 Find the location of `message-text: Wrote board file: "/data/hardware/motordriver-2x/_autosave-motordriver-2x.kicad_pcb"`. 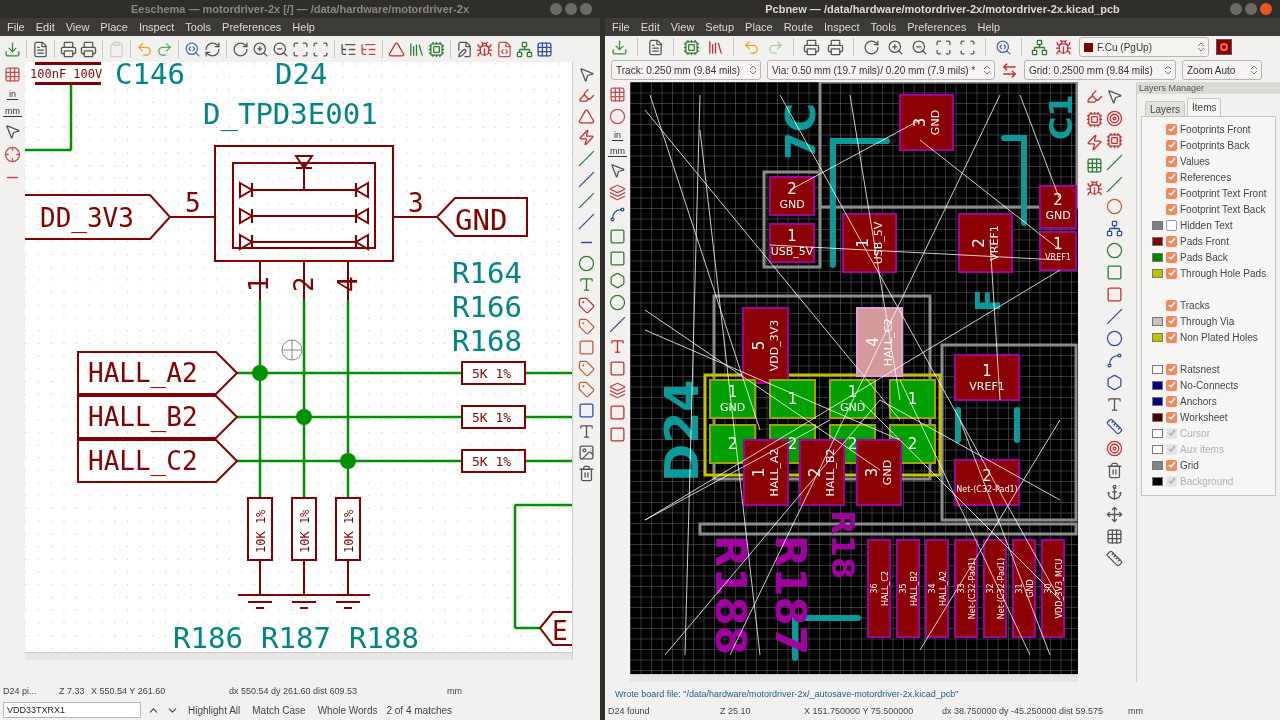

message-text: Wrote board file: "/data/hardware/motordriver-2x/_autosave-motordriver-2x.kicad_pcb" is located at coordinates (787, 694).